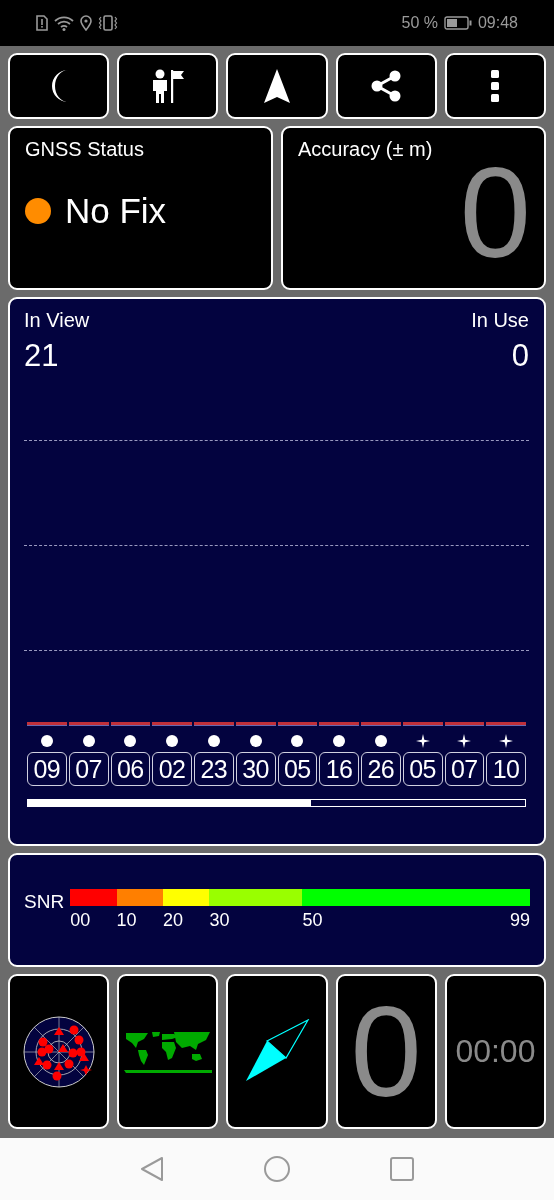 Image resolution: width=554 pixels, height=1200 pixels. What do you see at coordinates (152, 1169) in the screenshot?
I see `back-icon` at bounding box center [152, 1169].